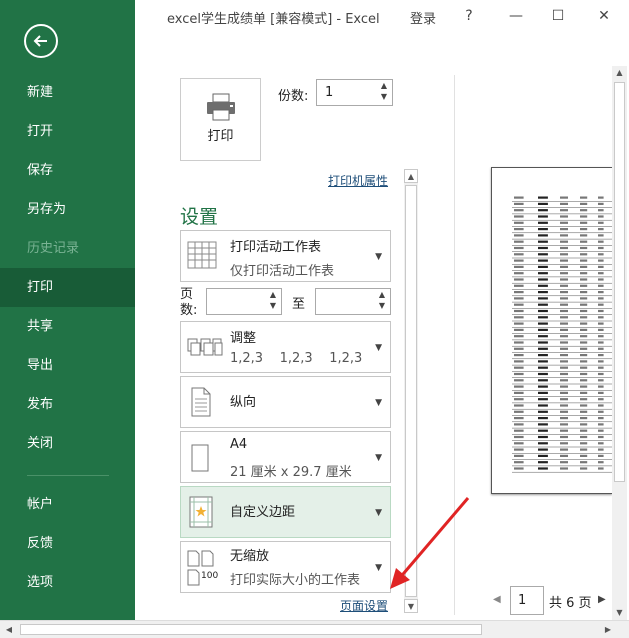 This screenshot has height=638, width=629. What do you see at coordinates (384, 98) in the screenshot?
I see `copies-down-icon: ▼` at bounding box center [384, 98].